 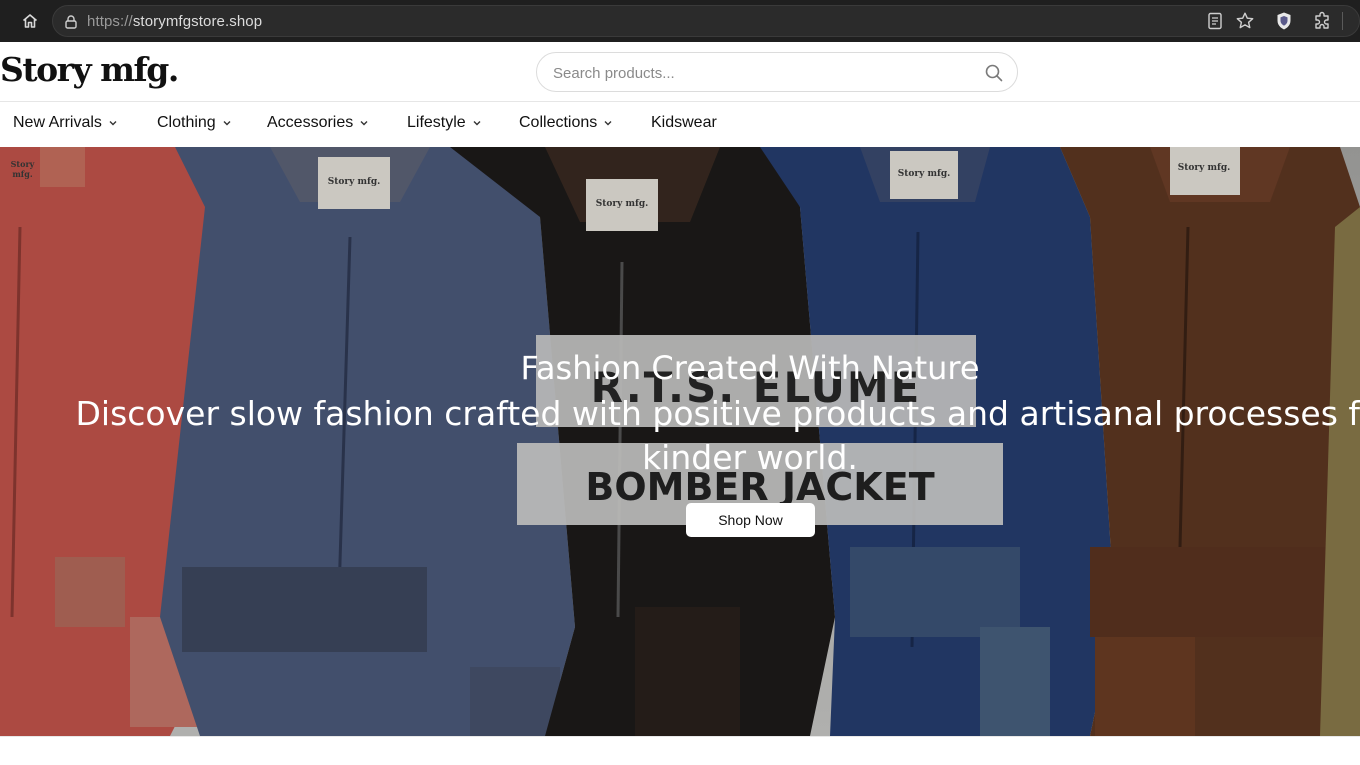 I want to click on shop-now-button: Shop Now, so click(x=750, y=520).